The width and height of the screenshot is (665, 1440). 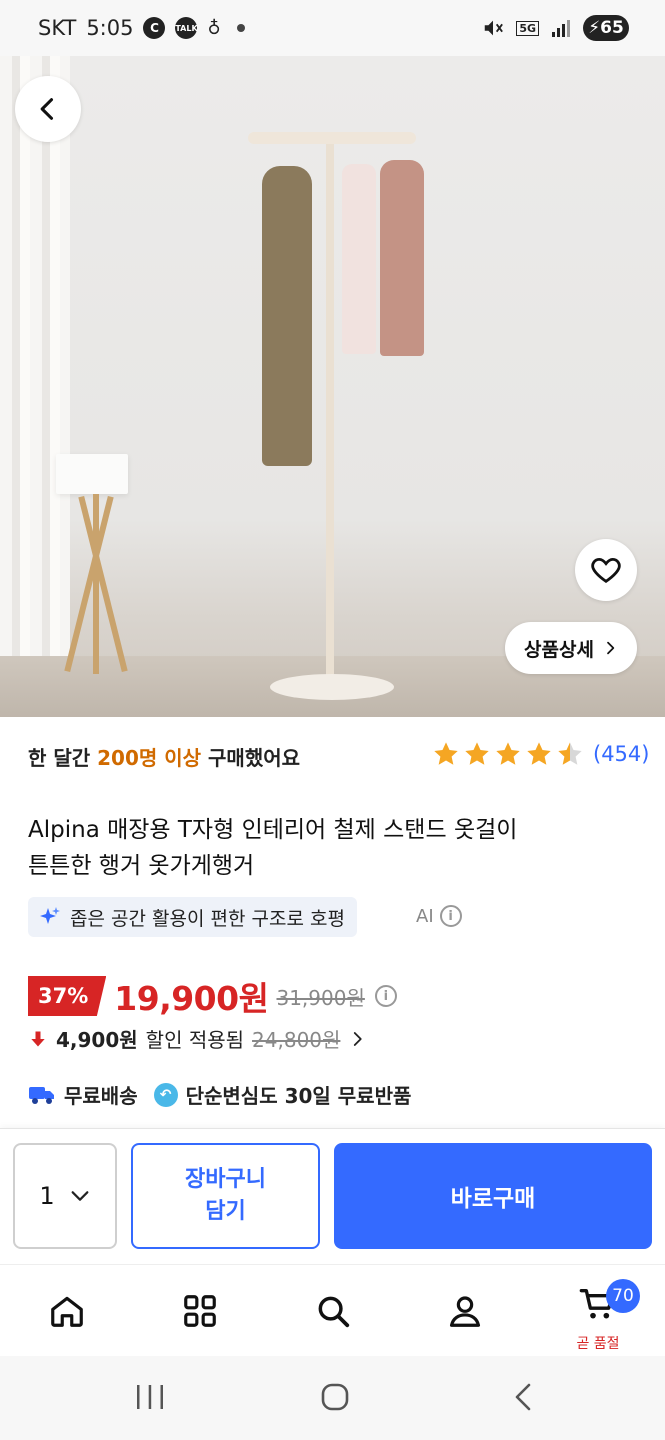 I want to click on original-price: 31,900원, so click(x=320, y=997).